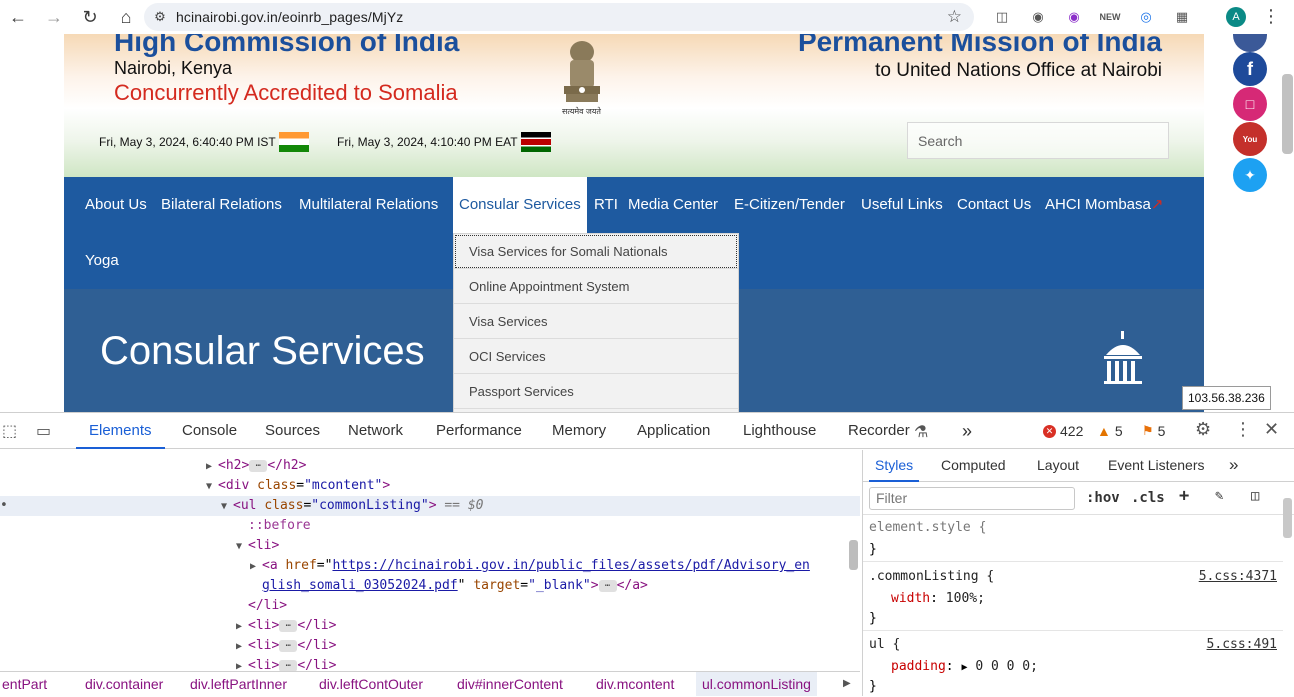 This screenshot has height=697, width=1294. I want to click on rule-commonlisting-selector: .commonListing {, so click(931, 577).